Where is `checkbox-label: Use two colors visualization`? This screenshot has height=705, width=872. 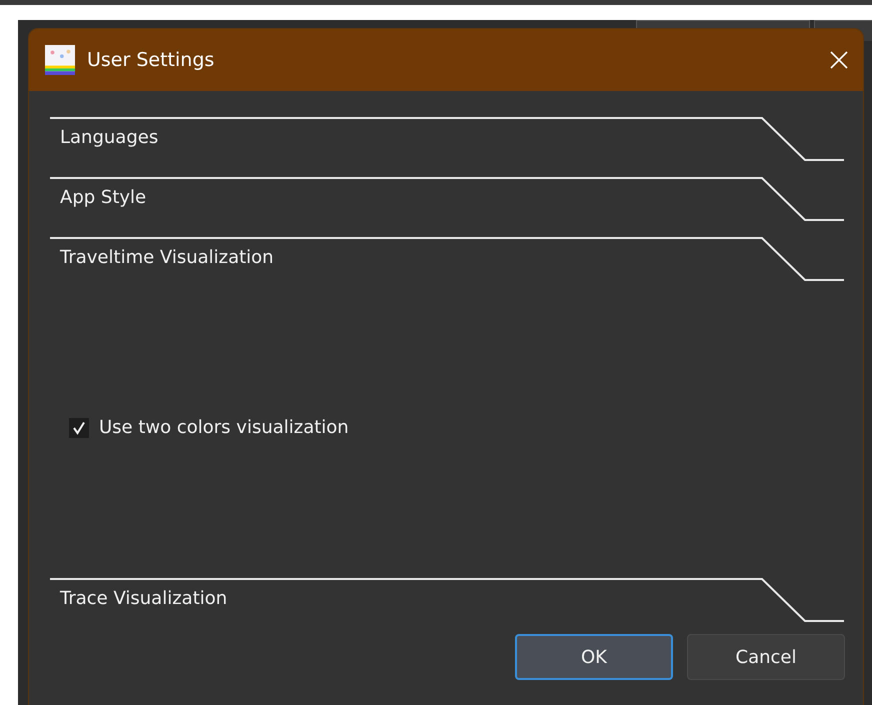 checkbox-label: Use two colors visualization is located at coordinates (224, 427).